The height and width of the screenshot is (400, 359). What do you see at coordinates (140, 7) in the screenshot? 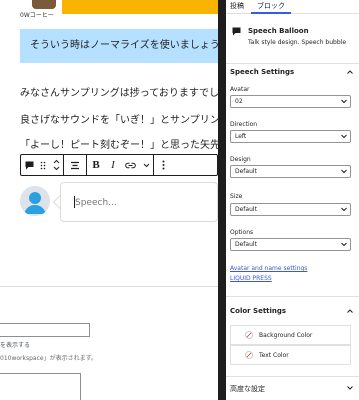
I see `highlight-block` at bounding box center [140, 7].